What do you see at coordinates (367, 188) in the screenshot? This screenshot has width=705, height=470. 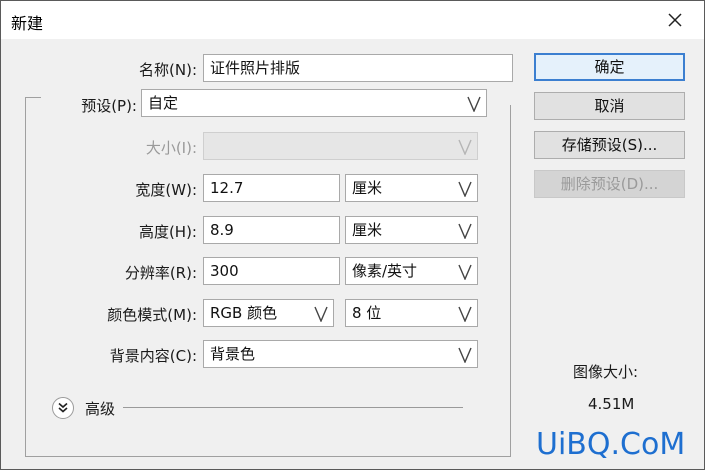 I see `width-unit-value: 厘米` at bounding box center [367, 188].